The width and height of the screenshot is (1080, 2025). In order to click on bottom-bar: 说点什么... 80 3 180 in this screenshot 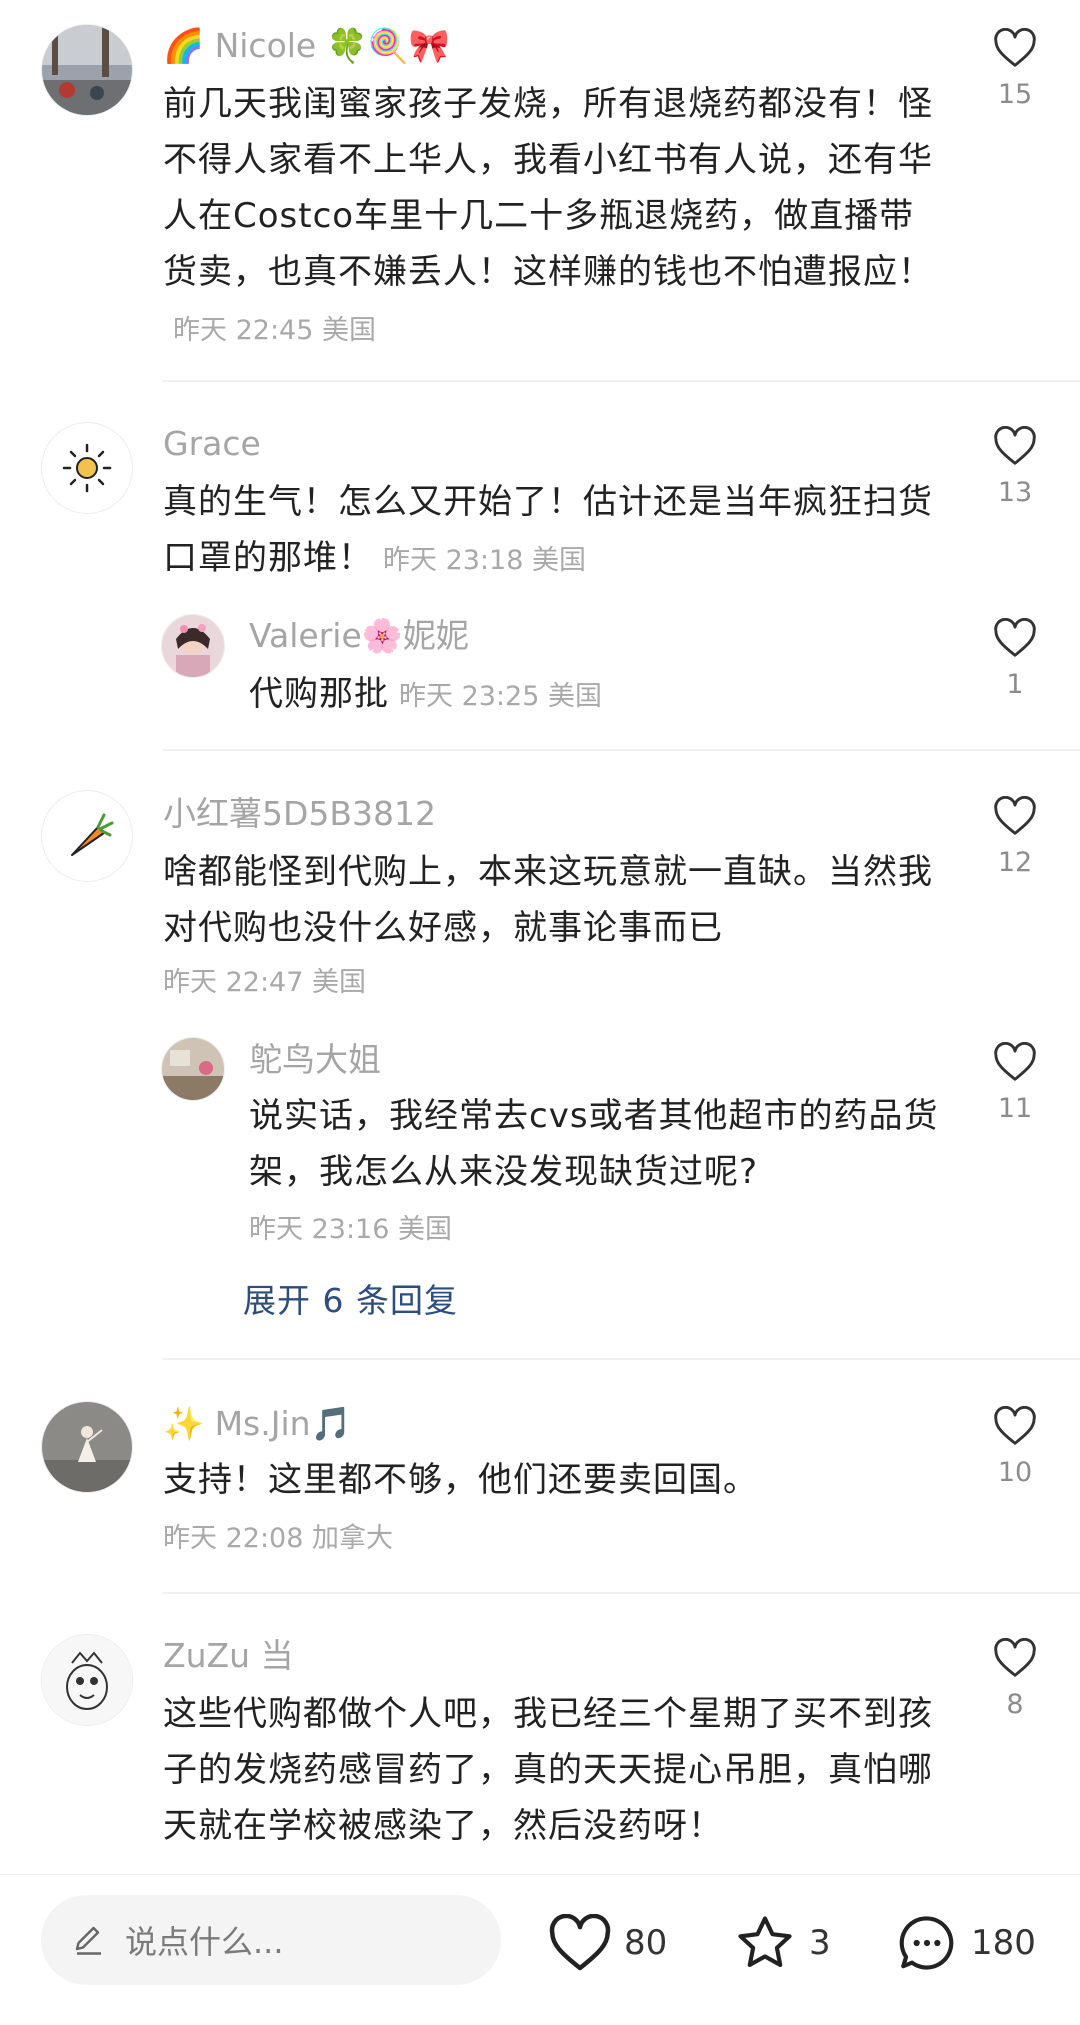, I will do `click(540, 1949)`.